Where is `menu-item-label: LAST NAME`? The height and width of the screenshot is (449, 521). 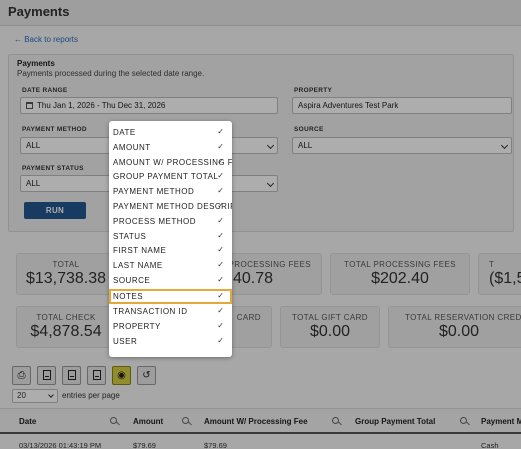
menu-item-label: LAST NAME is located at coordinates (138, 266).